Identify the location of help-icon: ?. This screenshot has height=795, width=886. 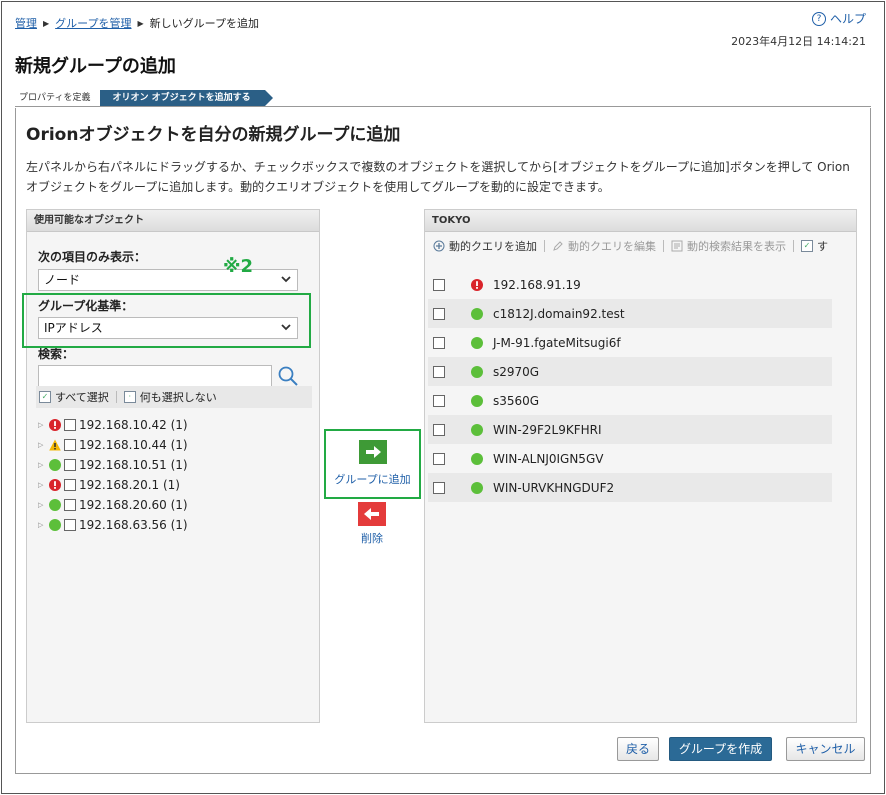
(818, 18).